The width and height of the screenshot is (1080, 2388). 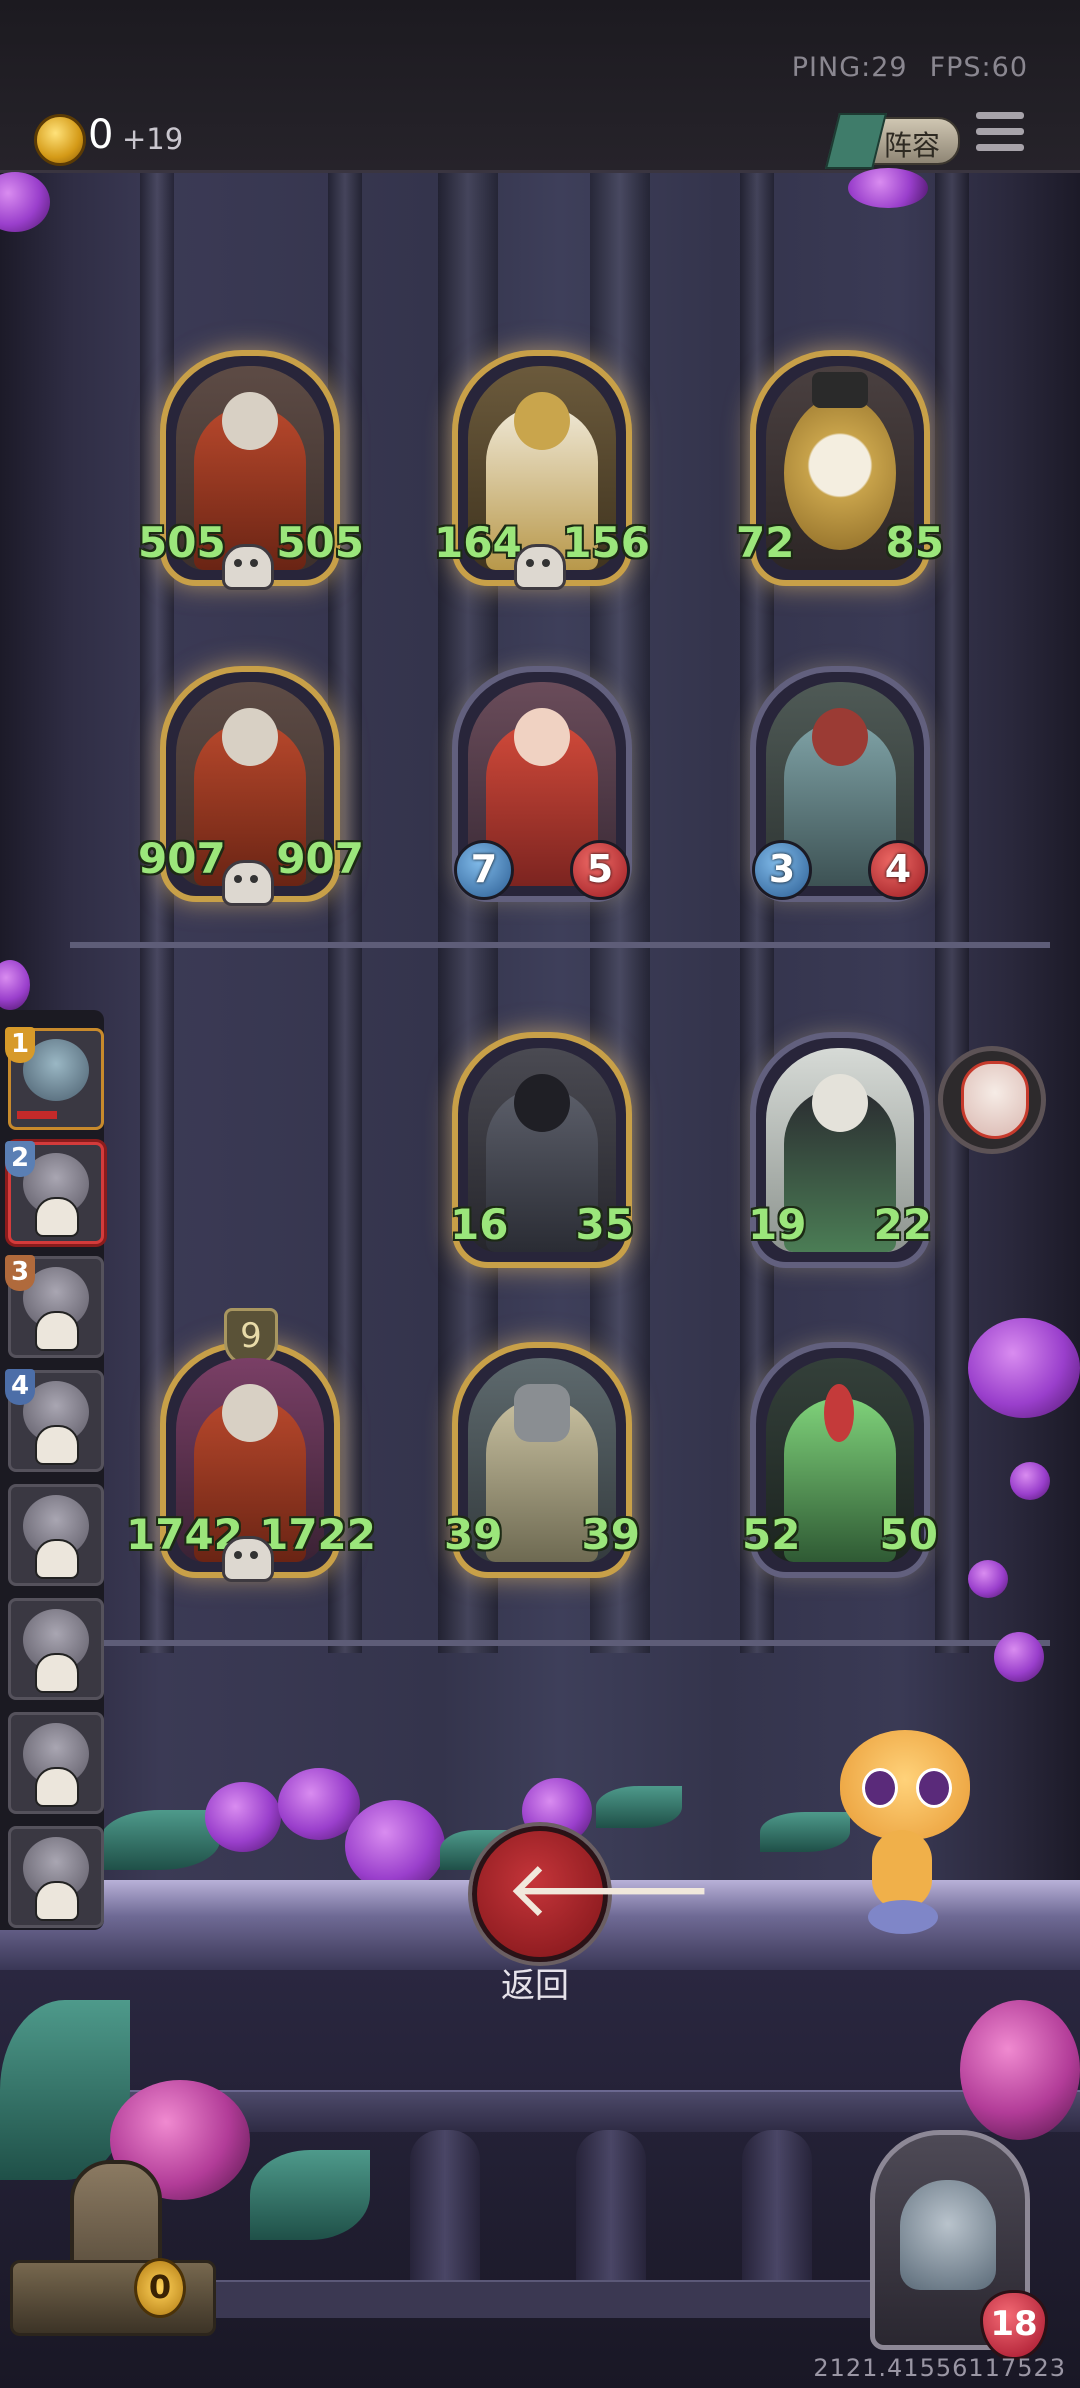 I want to click on minion-card-moth-beast: 3 4, so click(x=840, y=784).